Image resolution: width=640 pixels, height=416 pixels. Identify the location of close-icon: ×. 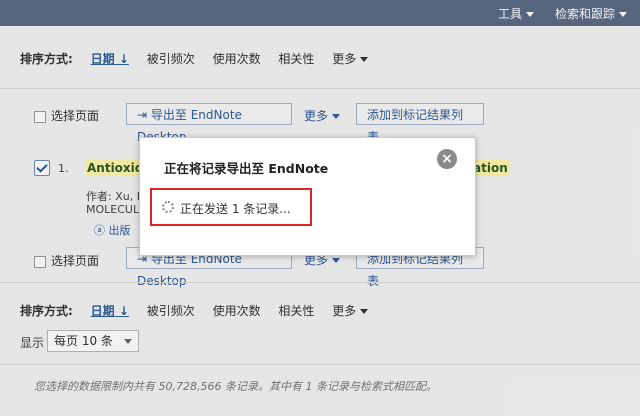
(447, 159).